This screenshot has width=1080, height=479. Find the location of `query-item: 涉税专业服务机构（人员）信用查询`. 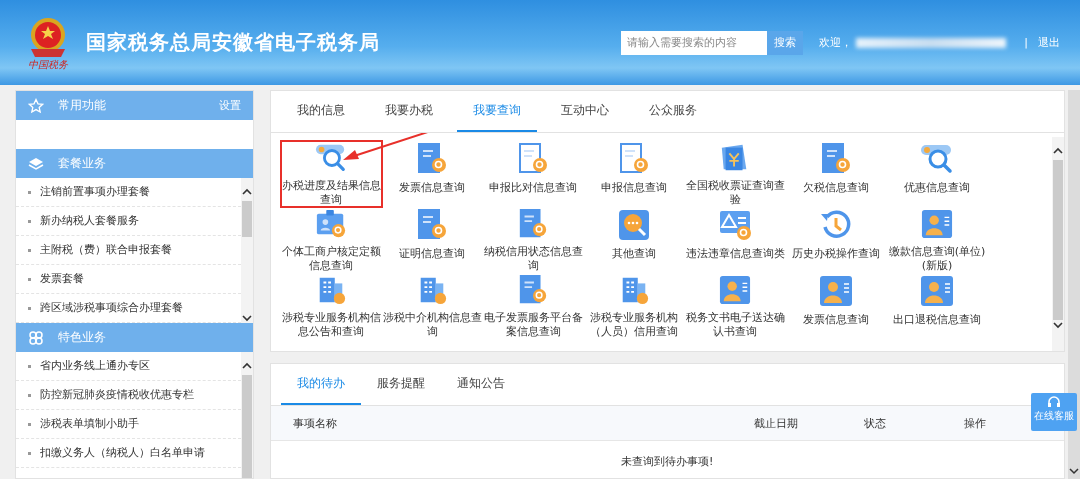

query-item: 涉税专业服务机构（人员）信用查询 is located at coordinates (634, 306).